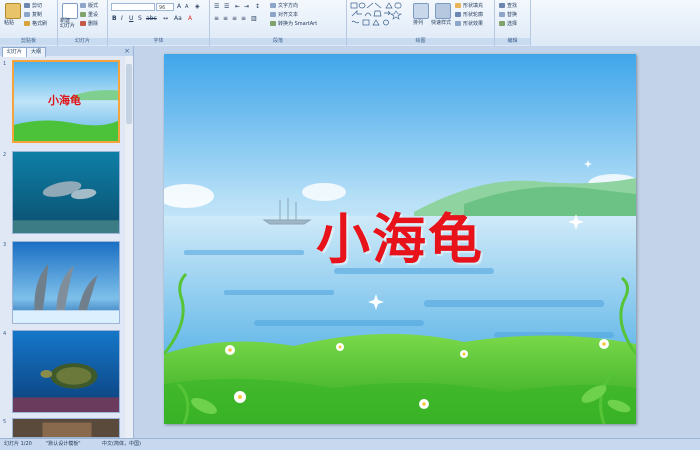 The height and width of the screenshot is (450, 700). Describe the element at coordinates (27, 14) in the screenshot. I see `copy-icon` at that location.